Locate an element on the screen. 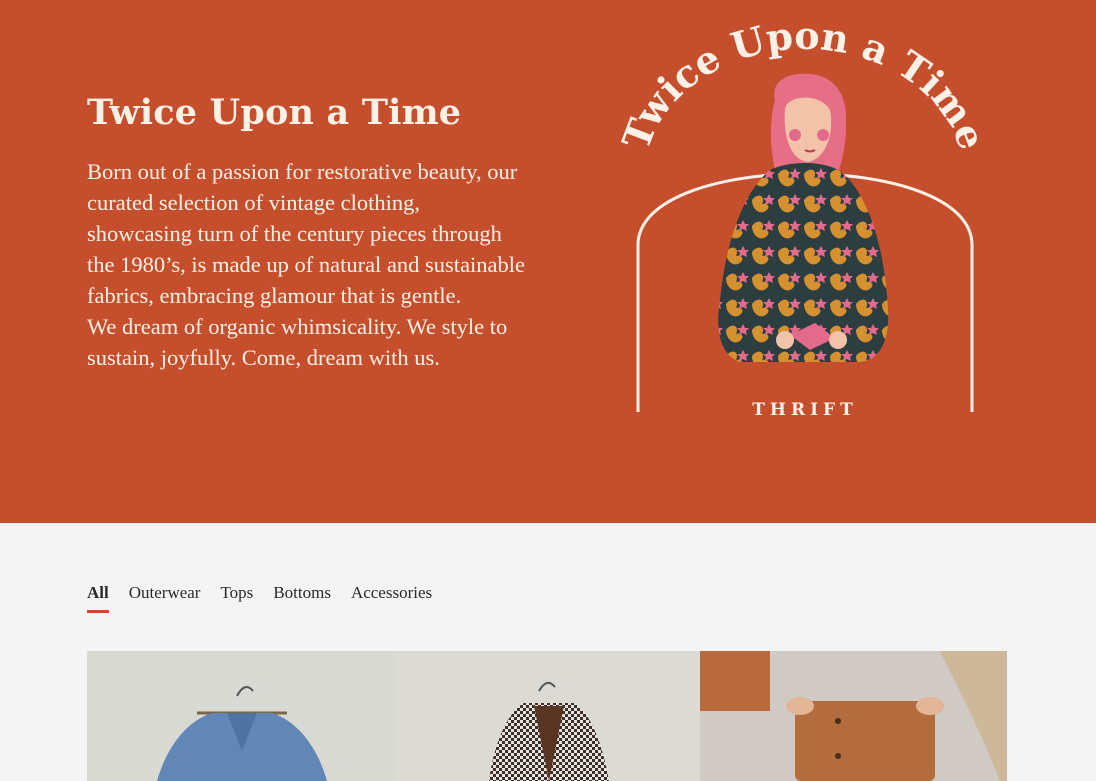 The height and width of the screenshot is (781, 1096). tab-accessories: Accessories is located at coordinates (391, 598).